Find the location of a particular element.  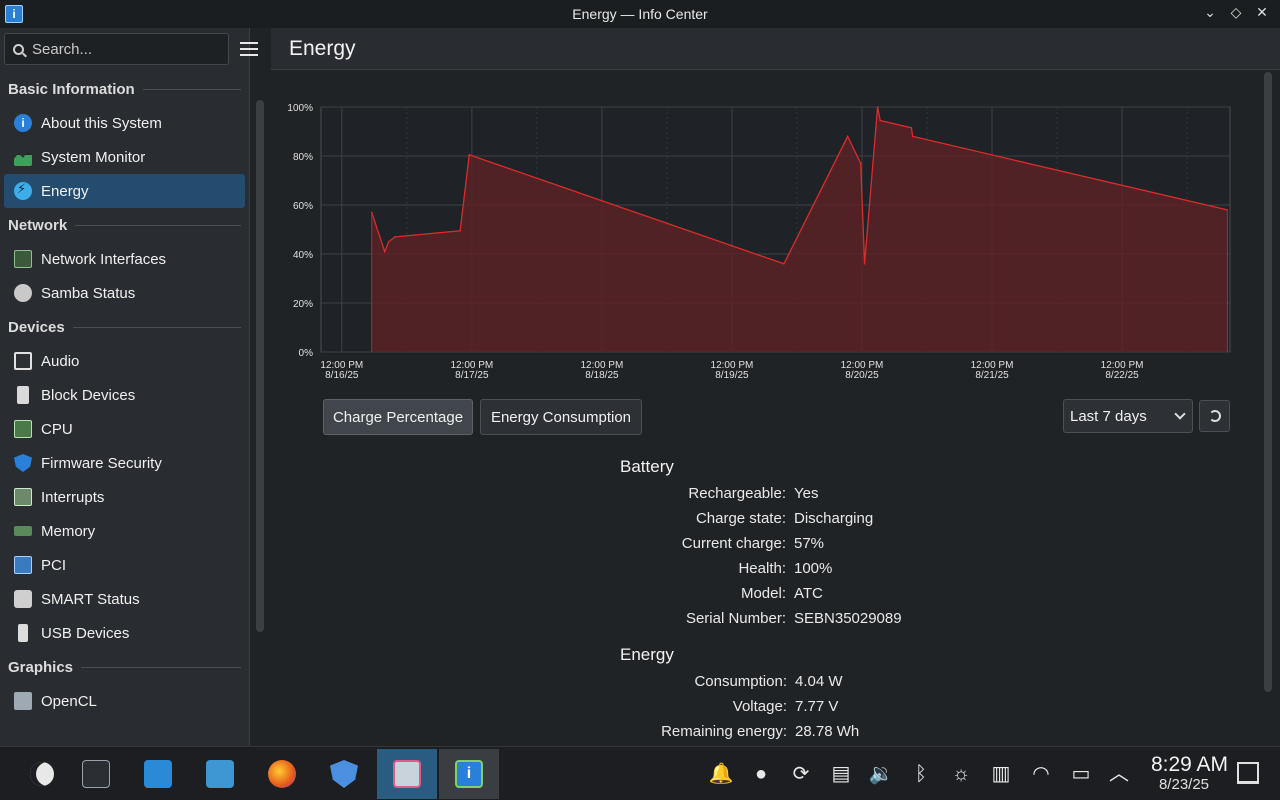

clock-time: 8:29 AM is located at coordinates (1184, 765).